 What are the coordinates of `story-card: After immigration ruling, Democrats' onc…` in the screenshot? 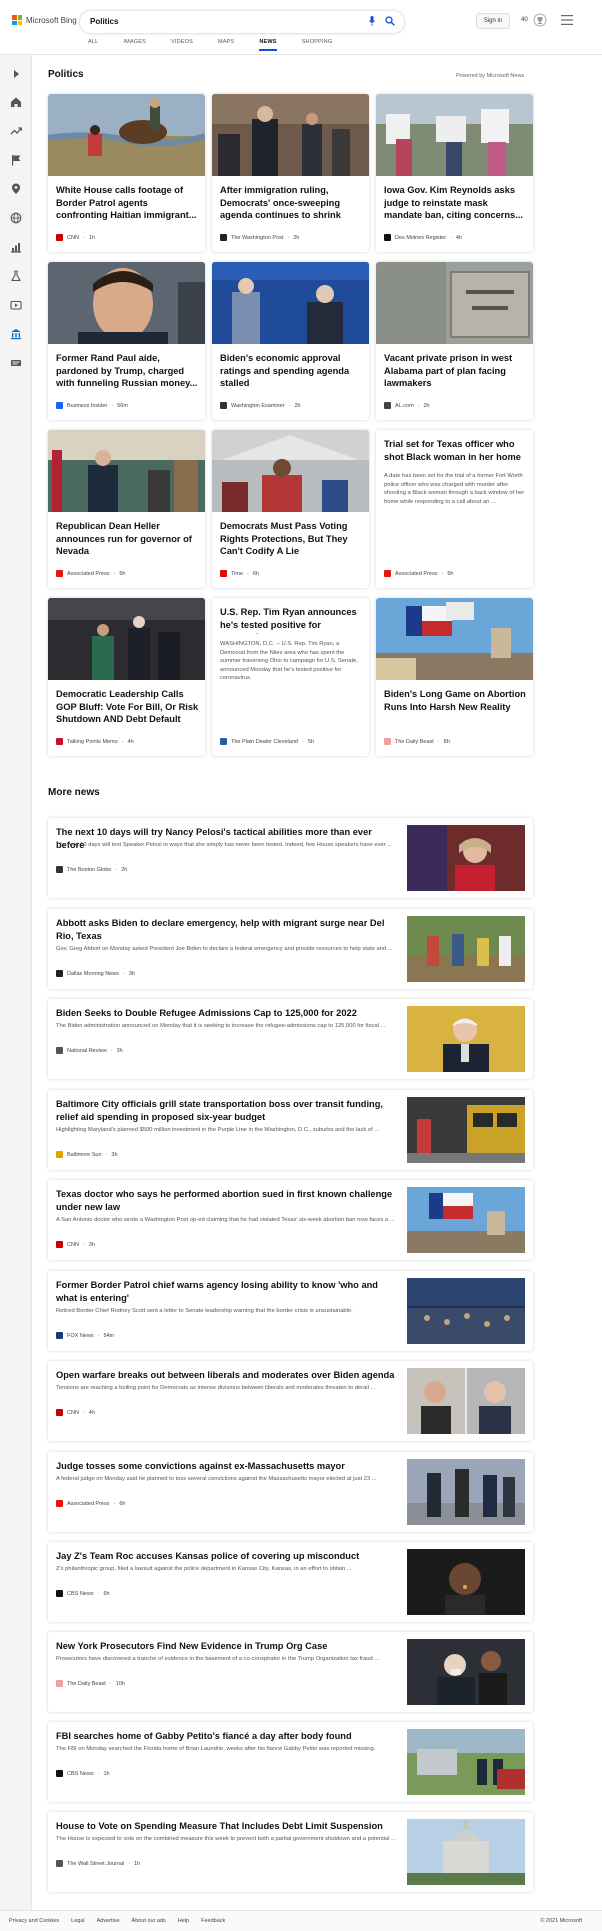 It's located at (290, 173).